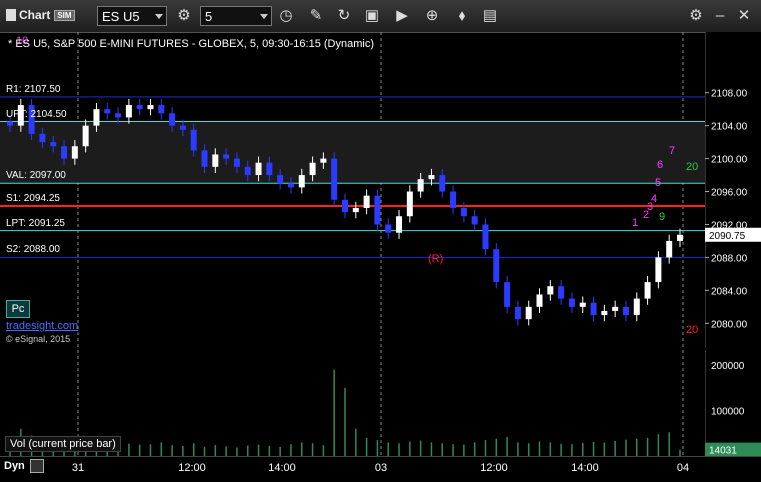  Describe the element at coordinates (18, 309) in the screenshot. I see `pc-button: Pc` at that location.